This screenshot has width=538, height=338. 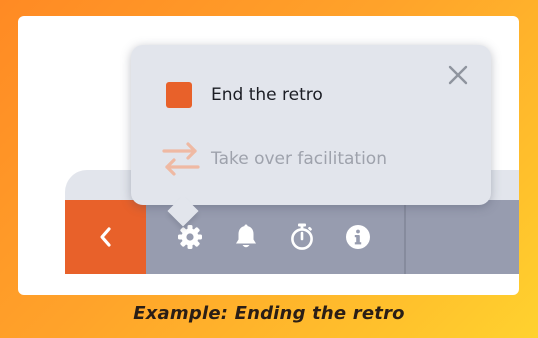 I want to click on bell-icon, so click(x=246, y=236).